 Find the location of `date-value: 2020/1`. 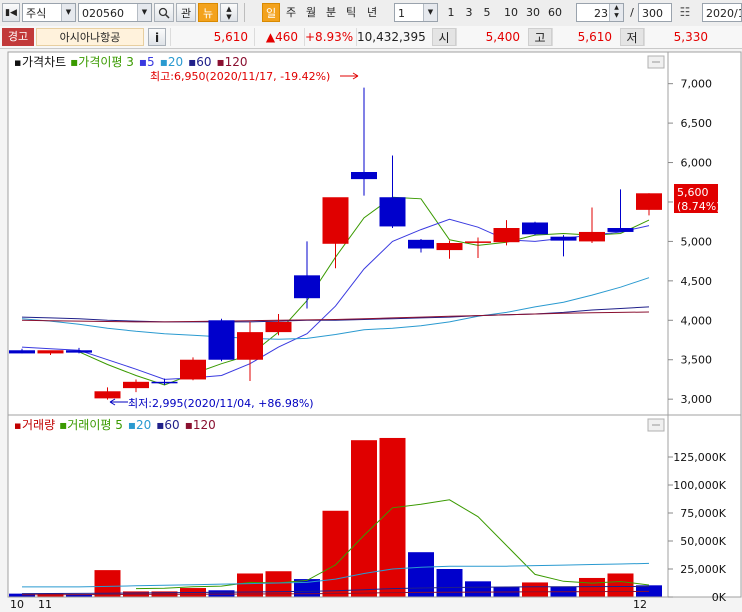

date-value: 2020/1 is located at coordinates (724, 13).